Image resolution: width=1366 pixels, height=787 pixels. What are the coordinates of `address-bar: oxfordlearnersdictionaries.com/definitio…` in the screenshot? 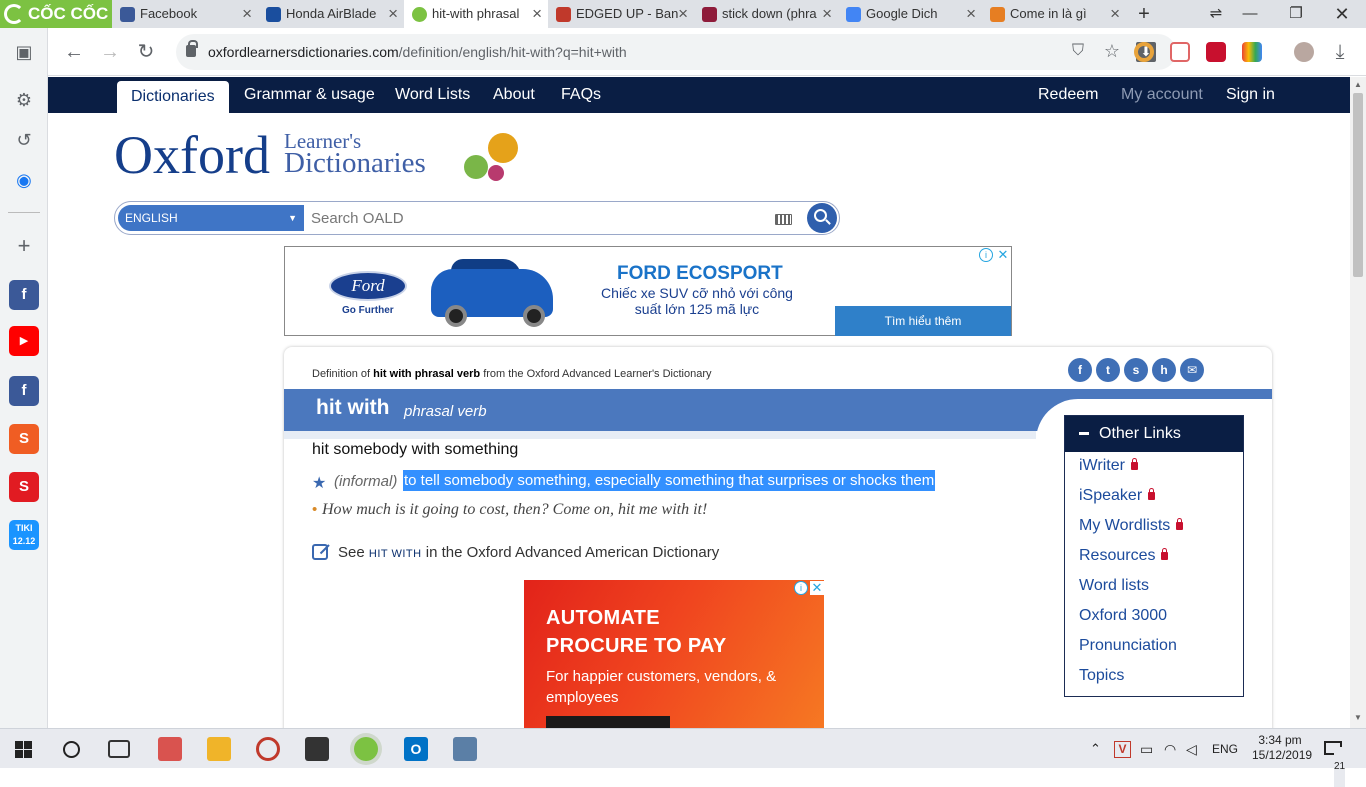 It's located at (676, 52).